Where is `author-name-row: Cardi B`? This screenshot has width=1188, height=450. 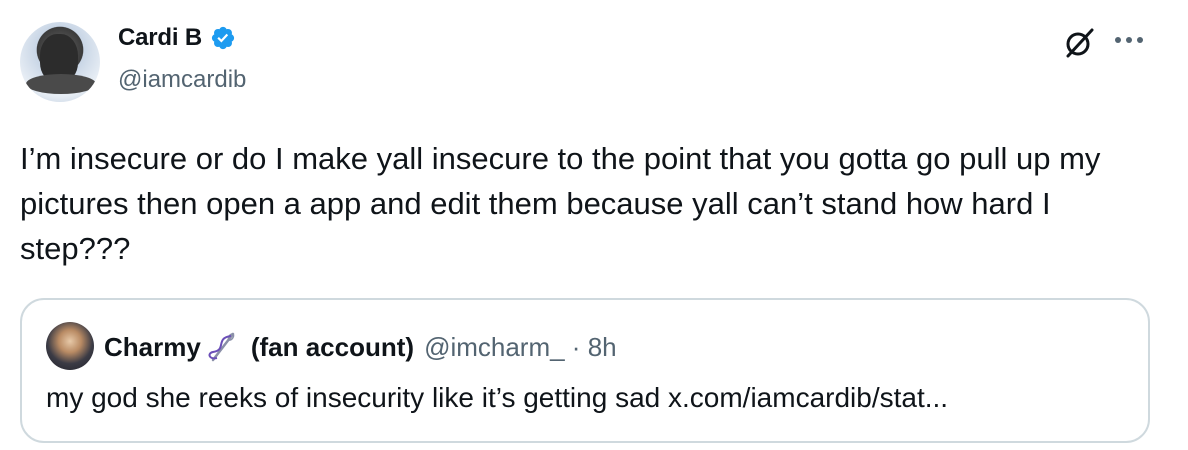
author-name-row: Cardi B is located at coordinates (177, 38).